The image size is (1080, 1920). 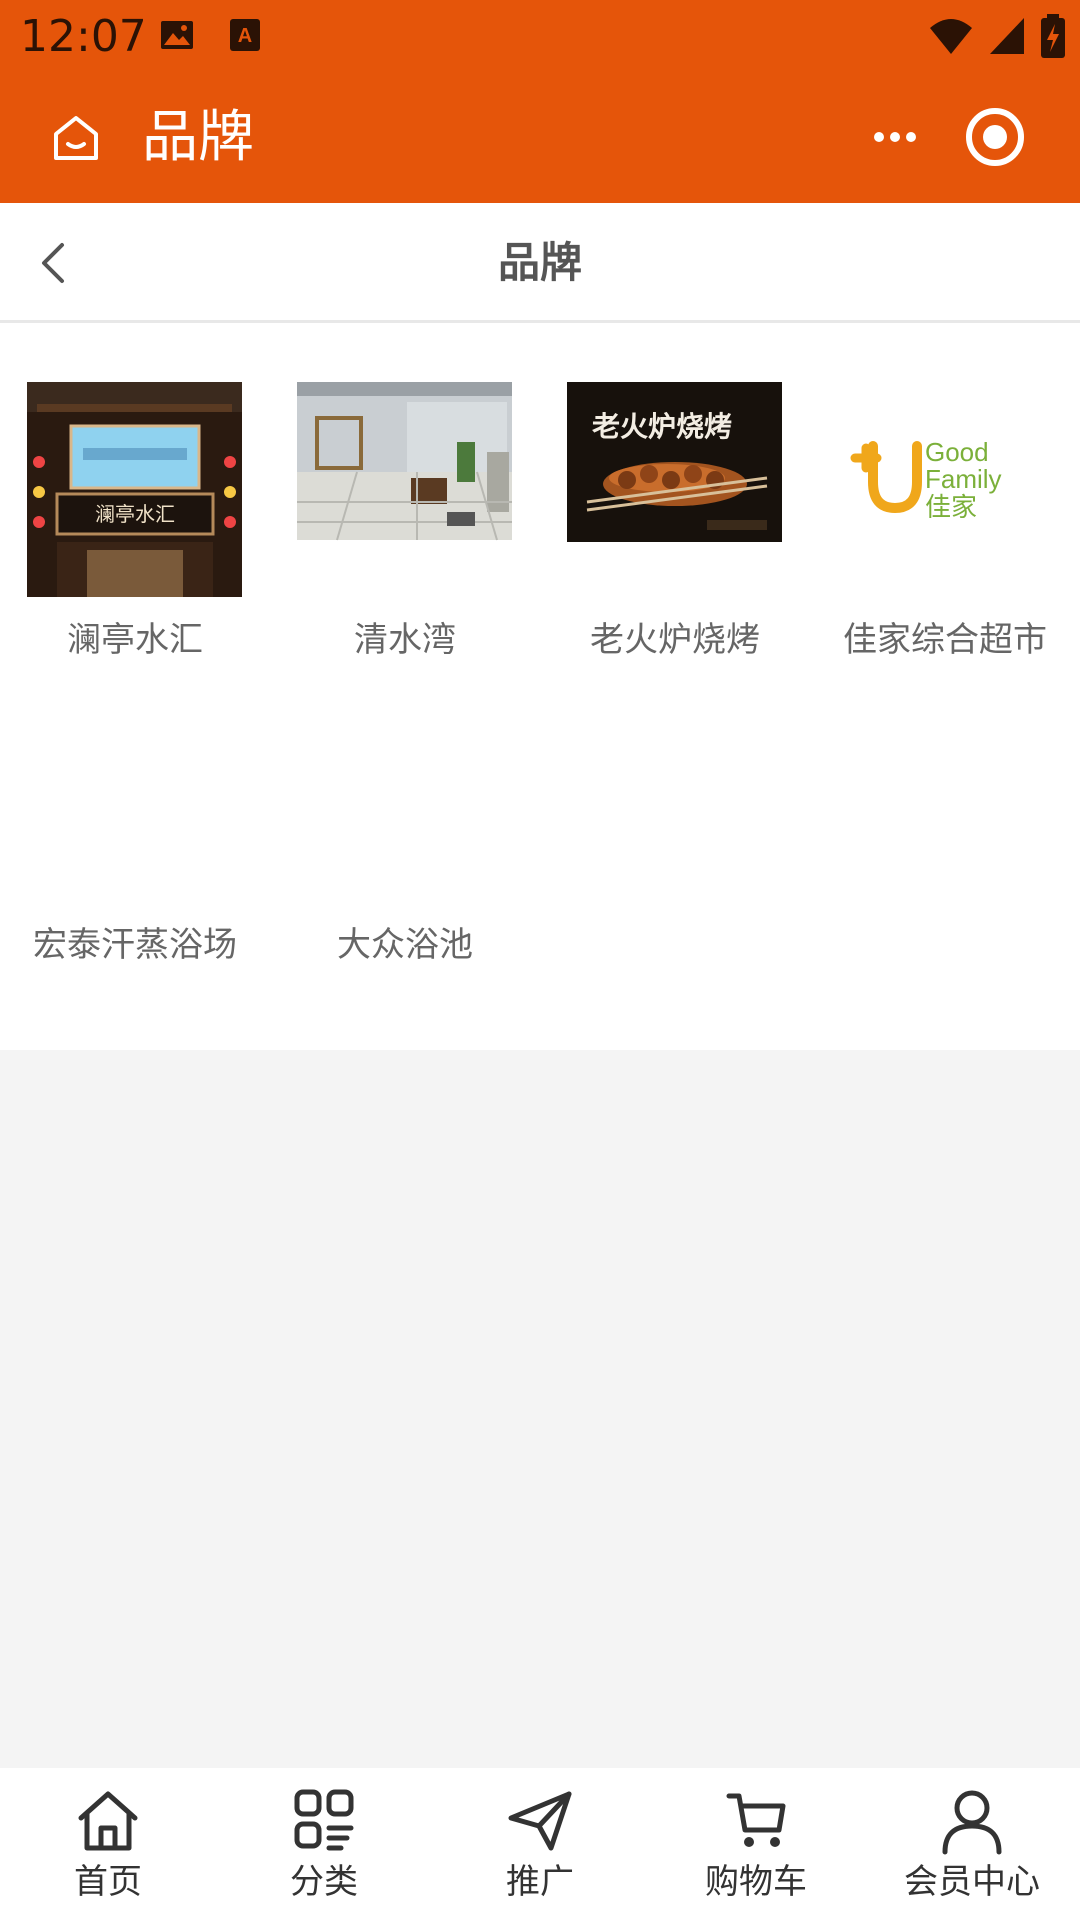 I want to click on top-bar: 12:07 A 品牌, so click(x=540, y=101).